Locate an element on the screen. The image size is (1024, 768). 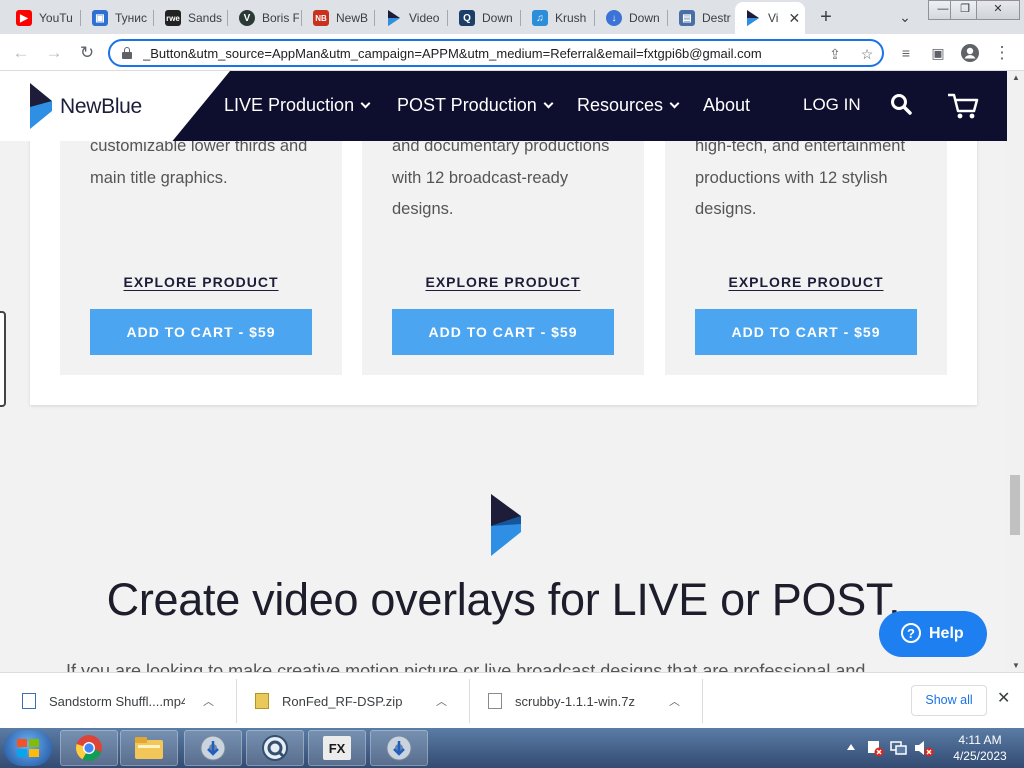
login-link: LOG IN is located at coordinates (832, 105).